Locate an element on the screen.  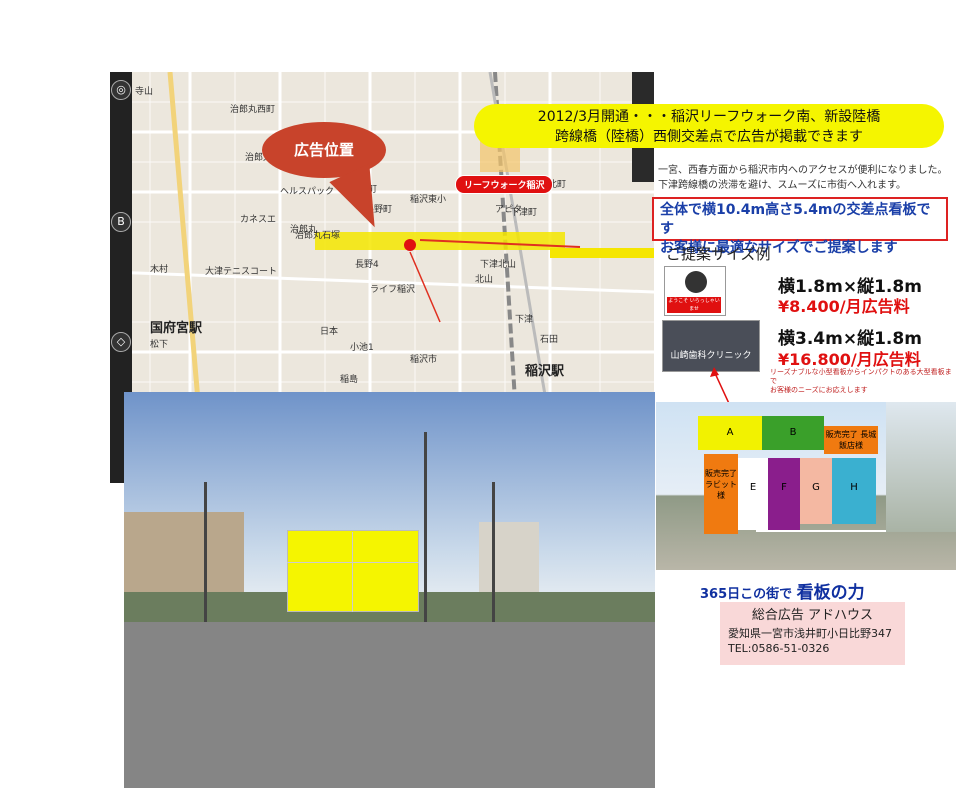
leafwalk-badge: リーフウォーク稲沢 is located at coordinates (504, 184).